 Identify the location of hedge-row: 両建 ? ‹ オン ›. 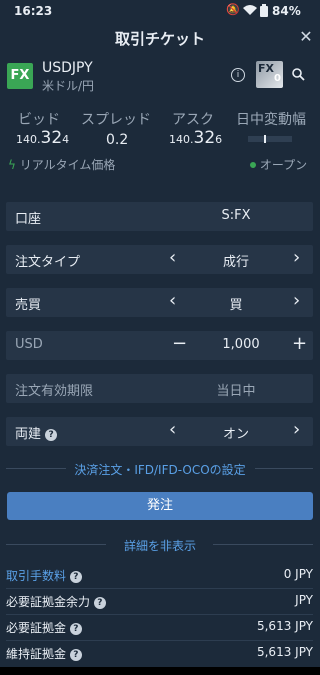
(159, 431).